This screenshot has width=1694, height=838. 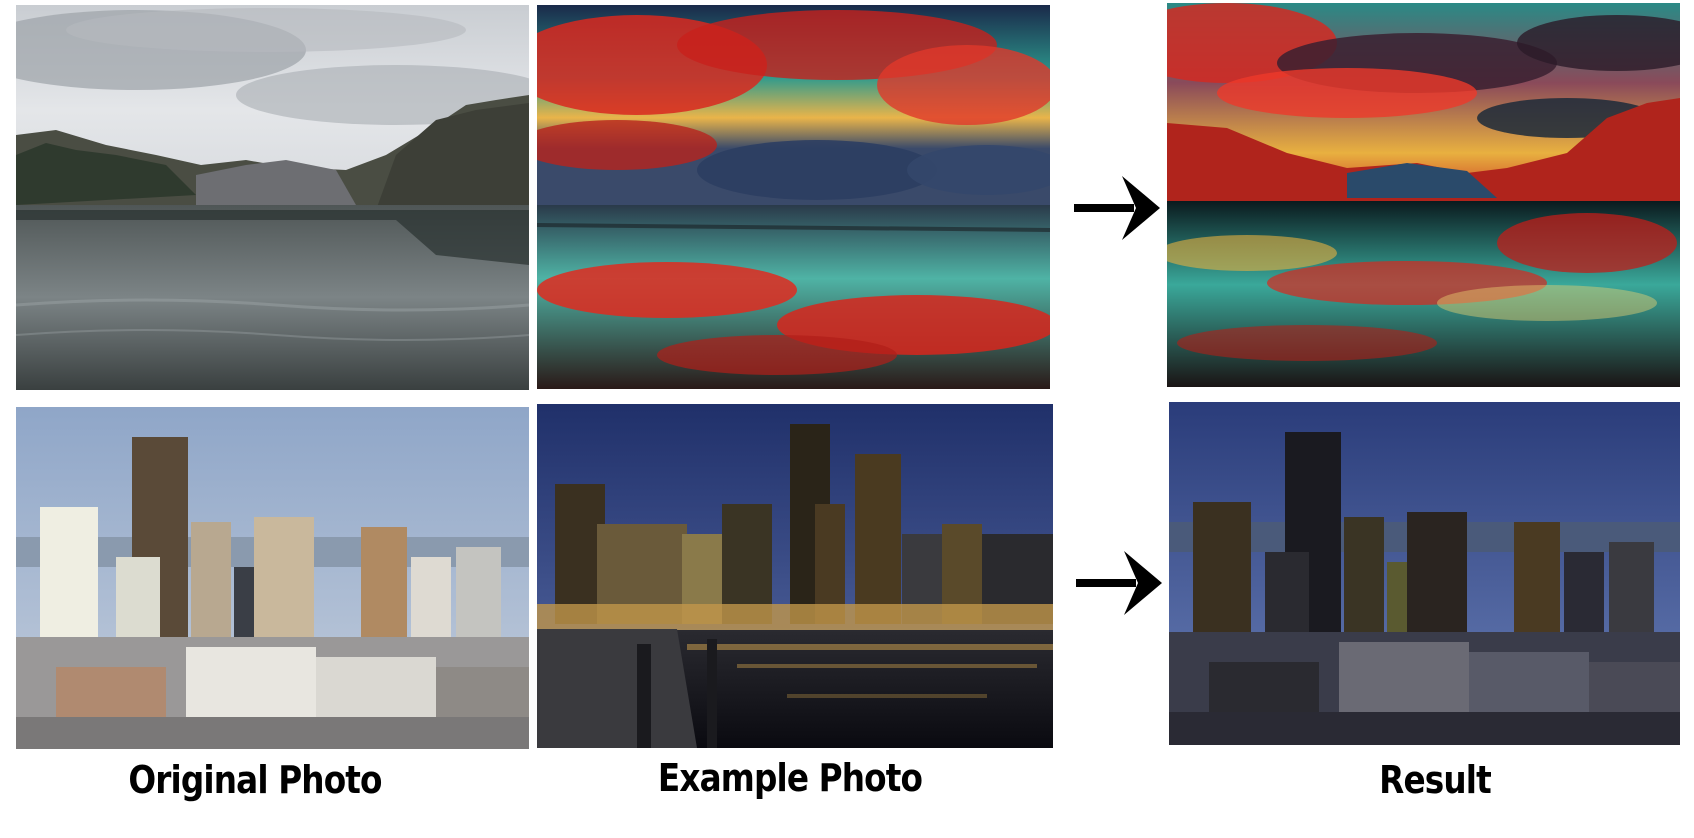 What do you see at coordinates (1423, 195) in the screenshot?
I see `photo-result-lake` at bounding box center [1423, 195].